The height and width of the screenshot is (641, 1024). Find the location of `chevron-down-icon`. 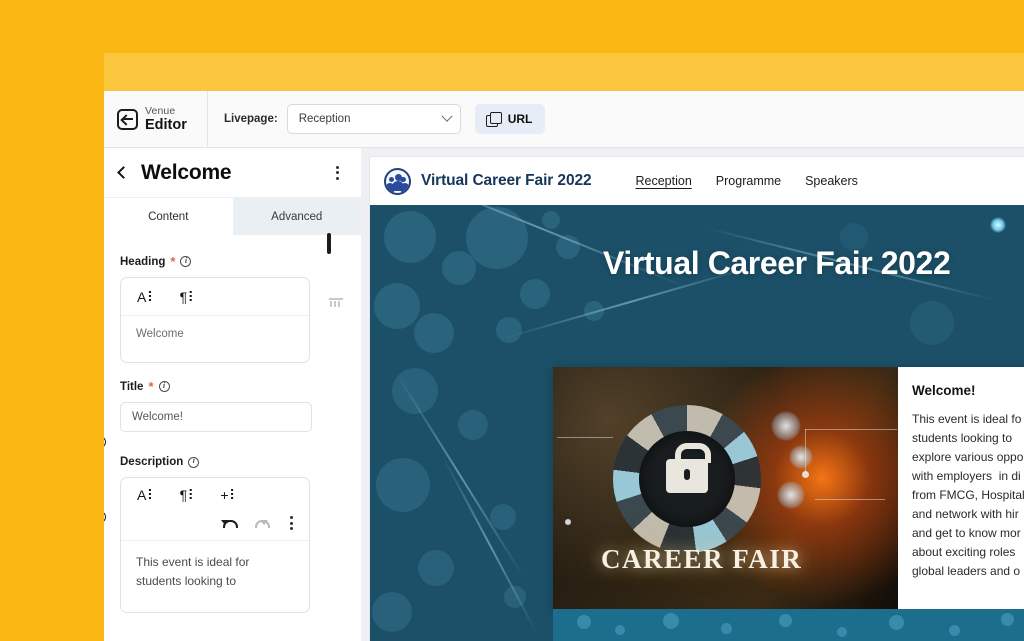

chevron-down-icon is located at coordinates (447, 116).